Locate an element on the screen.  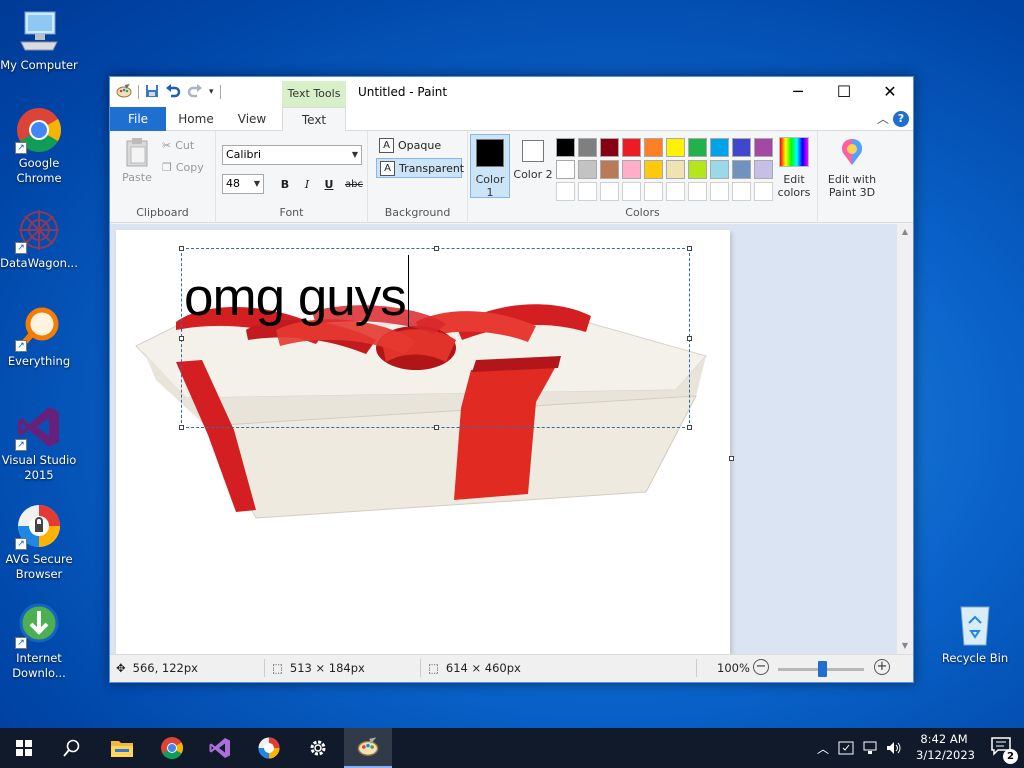
zoom-slider-thumb is located at coordinates (822, 669).